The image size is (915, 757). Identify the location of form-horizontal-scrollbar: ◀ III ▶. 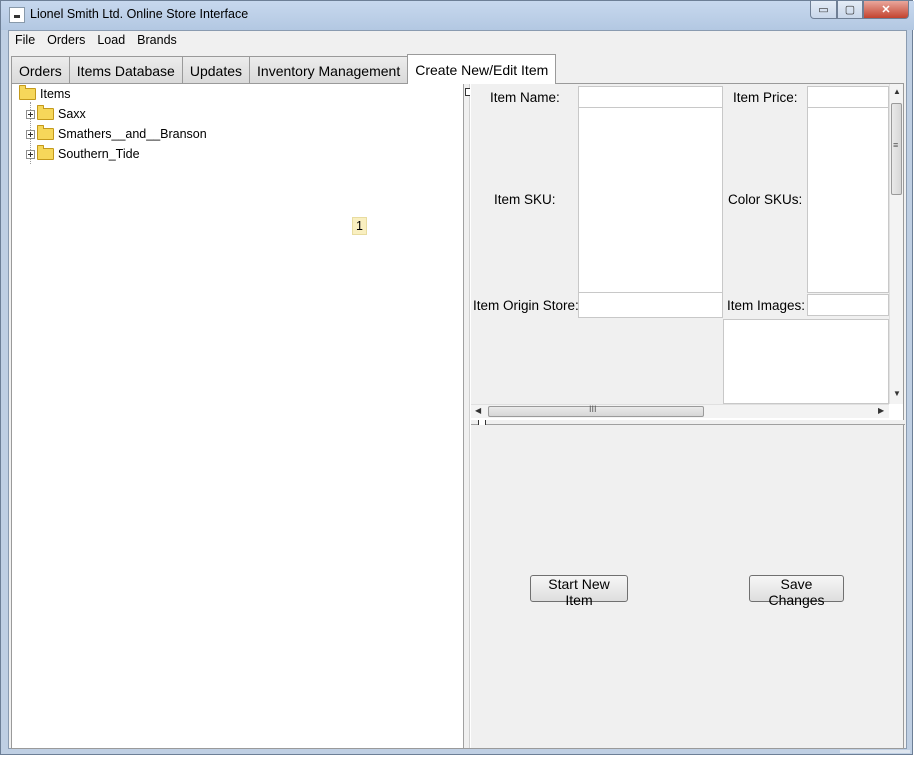
(680, 411).